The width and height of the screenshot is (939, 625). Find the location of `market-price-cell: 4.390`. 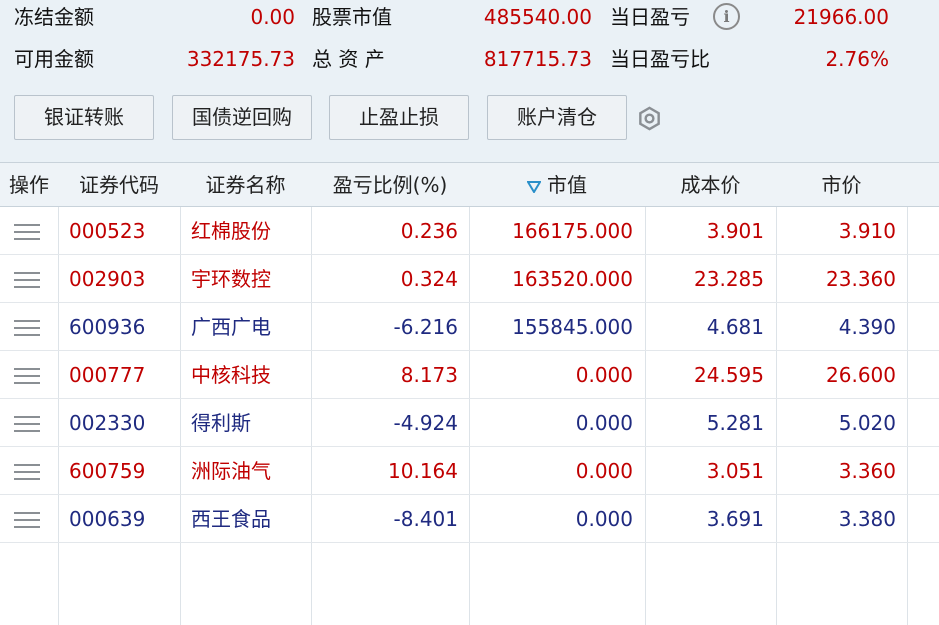

market-price-cell: 4.390 is located at coordinates (867, 327).